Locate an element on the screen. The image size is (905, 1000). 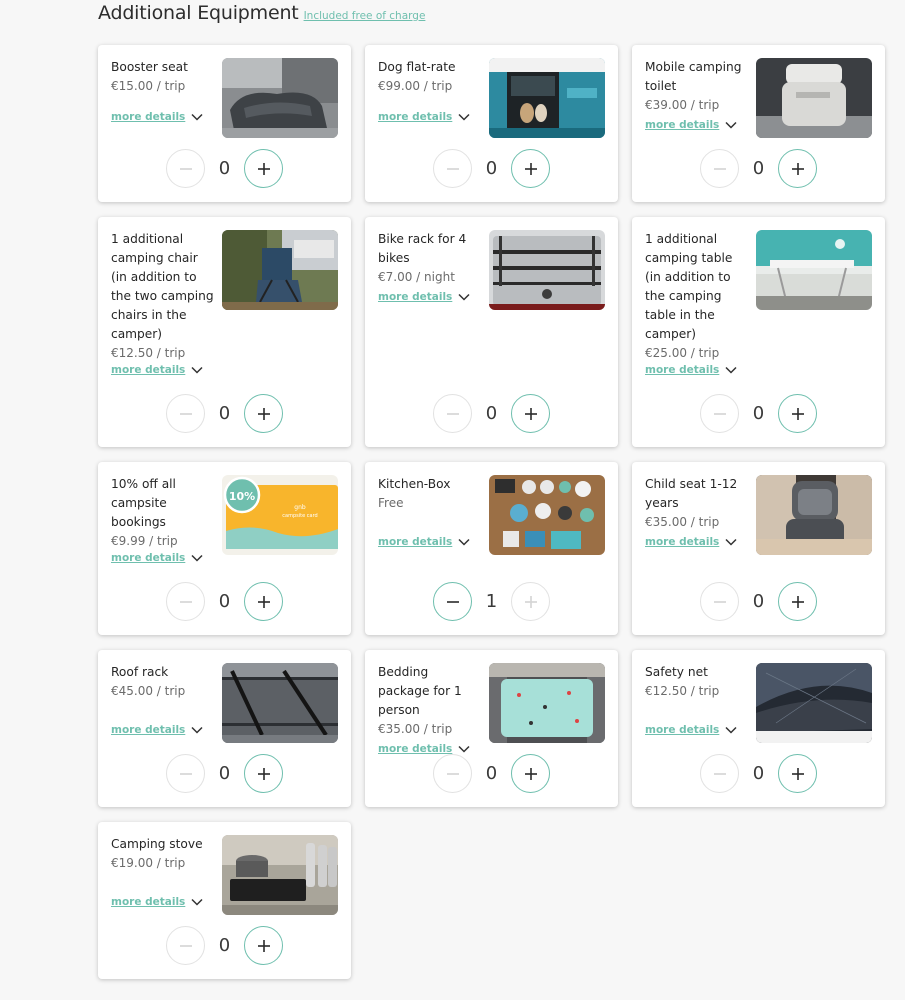
roof-rack-photo is located at coordinates (280, 703).